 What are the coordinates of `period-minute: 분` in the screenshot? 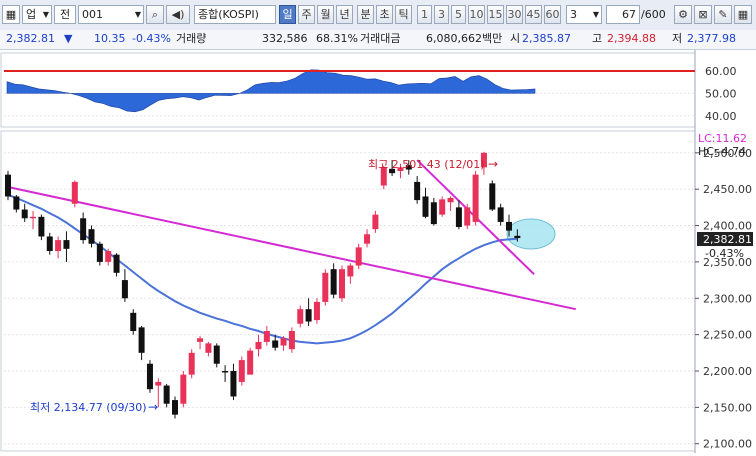 It's located at (365, 14).